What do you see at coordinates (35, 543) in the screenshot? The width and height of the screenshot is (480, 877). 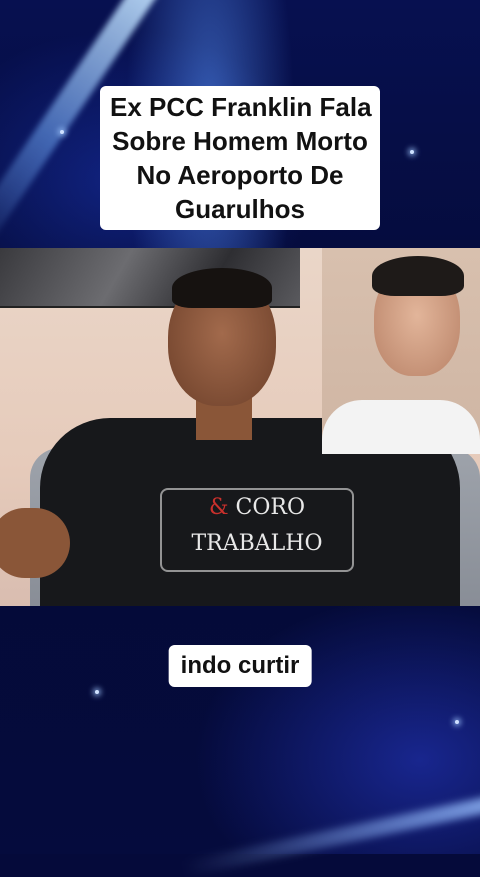 I see `speaker-arm` at bounding box center [35, 543].